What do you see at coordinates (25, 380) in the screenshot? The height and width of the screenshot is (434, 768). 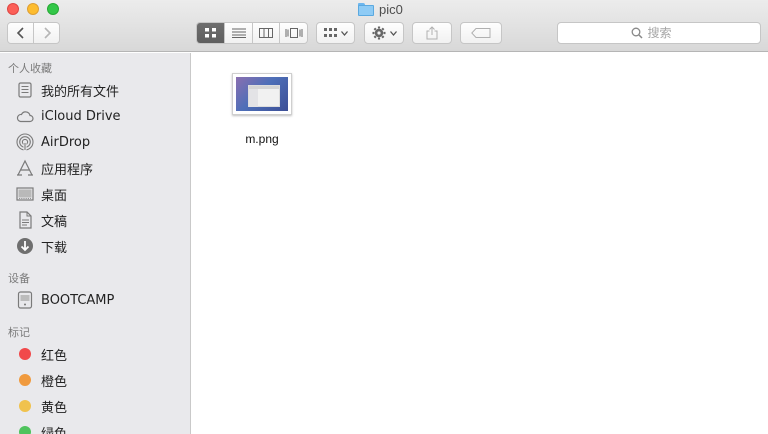 I see `orange-tag-dot-icon` at bounding box center [25, 380].